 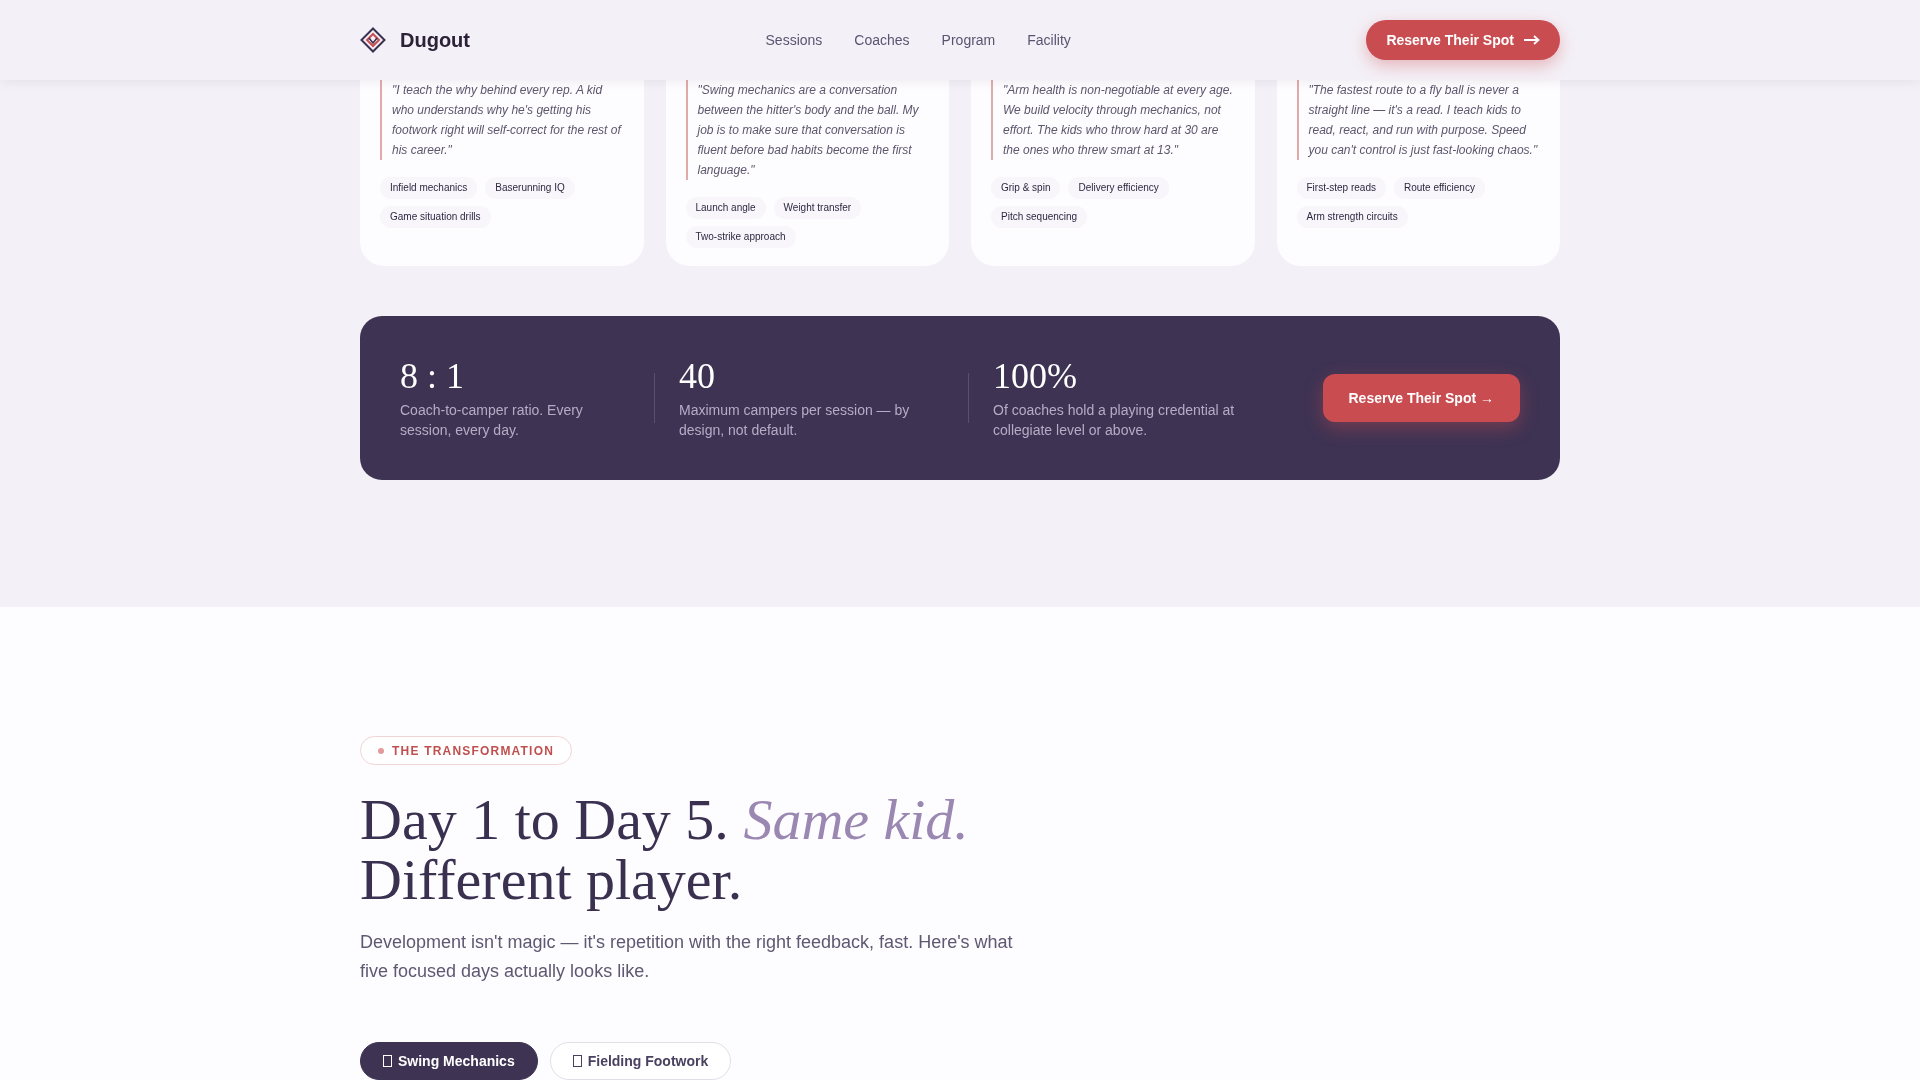 What do you see at coordinates (1463, 40) in the screenshot?
I see `reserve-spot-button: Reserve Their Spot` at bounding box center [1463, 40].